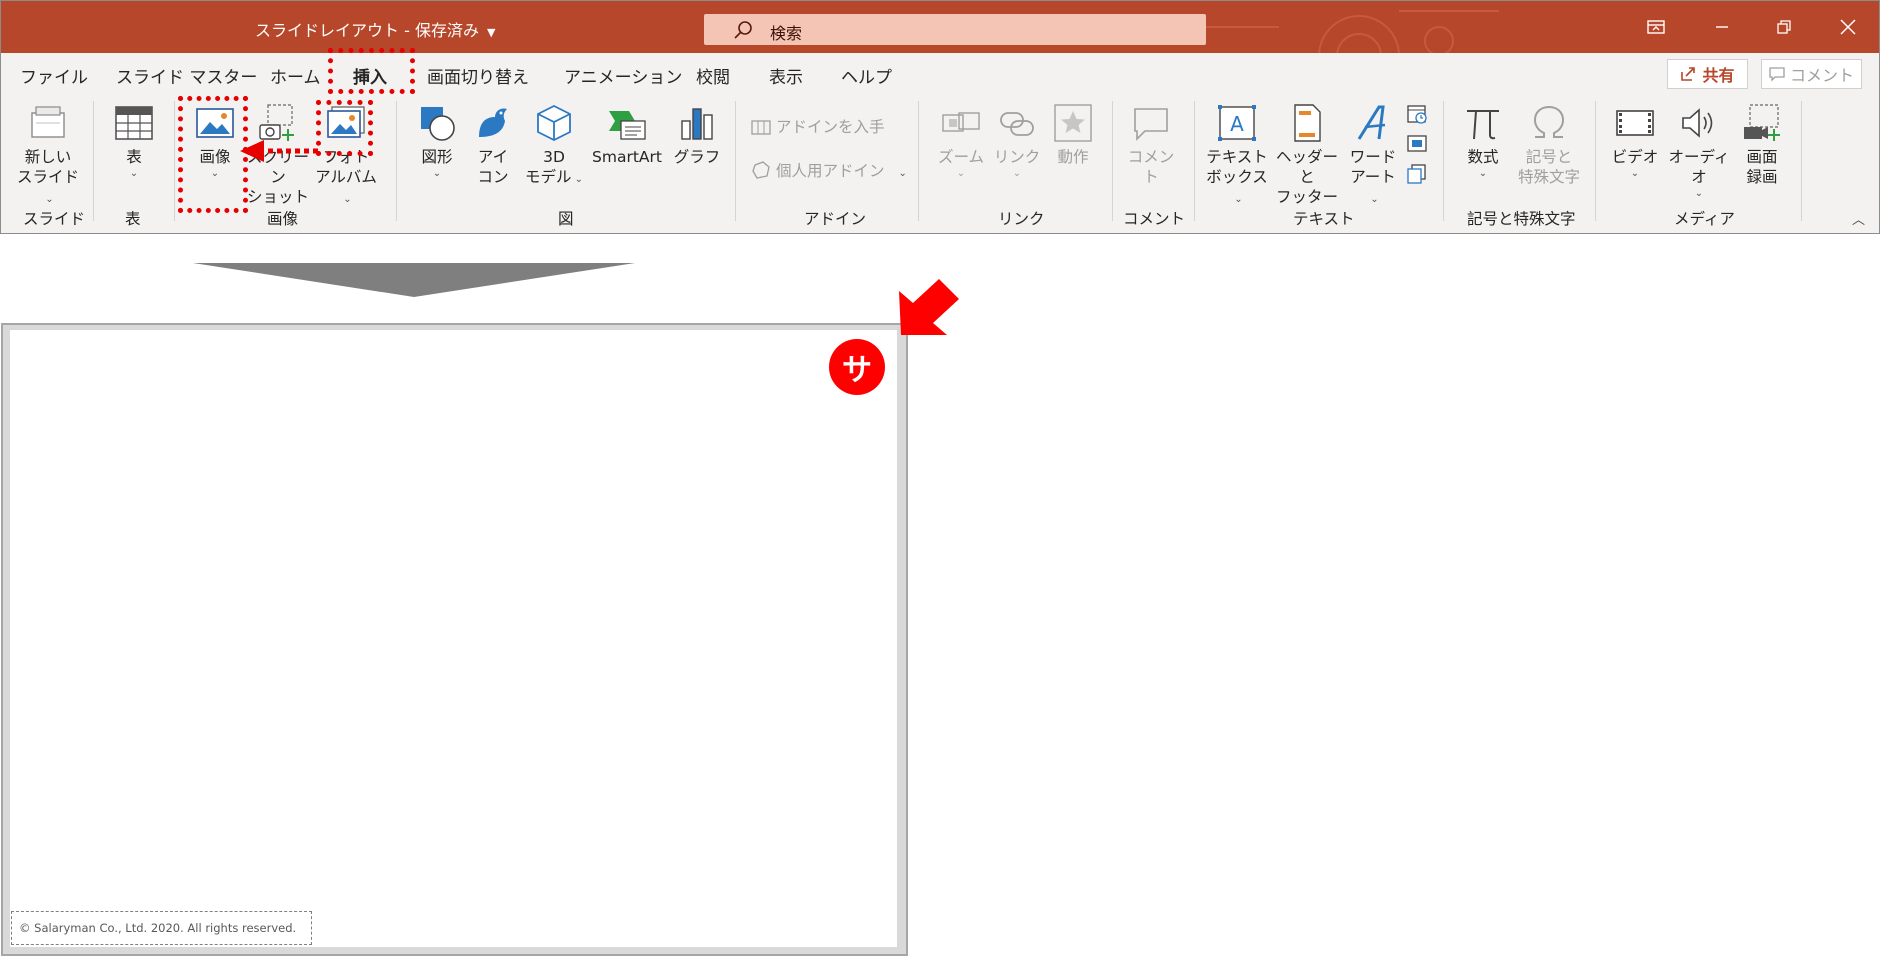 The width and height of the screenshot is (1880, 958). I want to click on get-addins-button: アドインを入手, so click(817, 127).